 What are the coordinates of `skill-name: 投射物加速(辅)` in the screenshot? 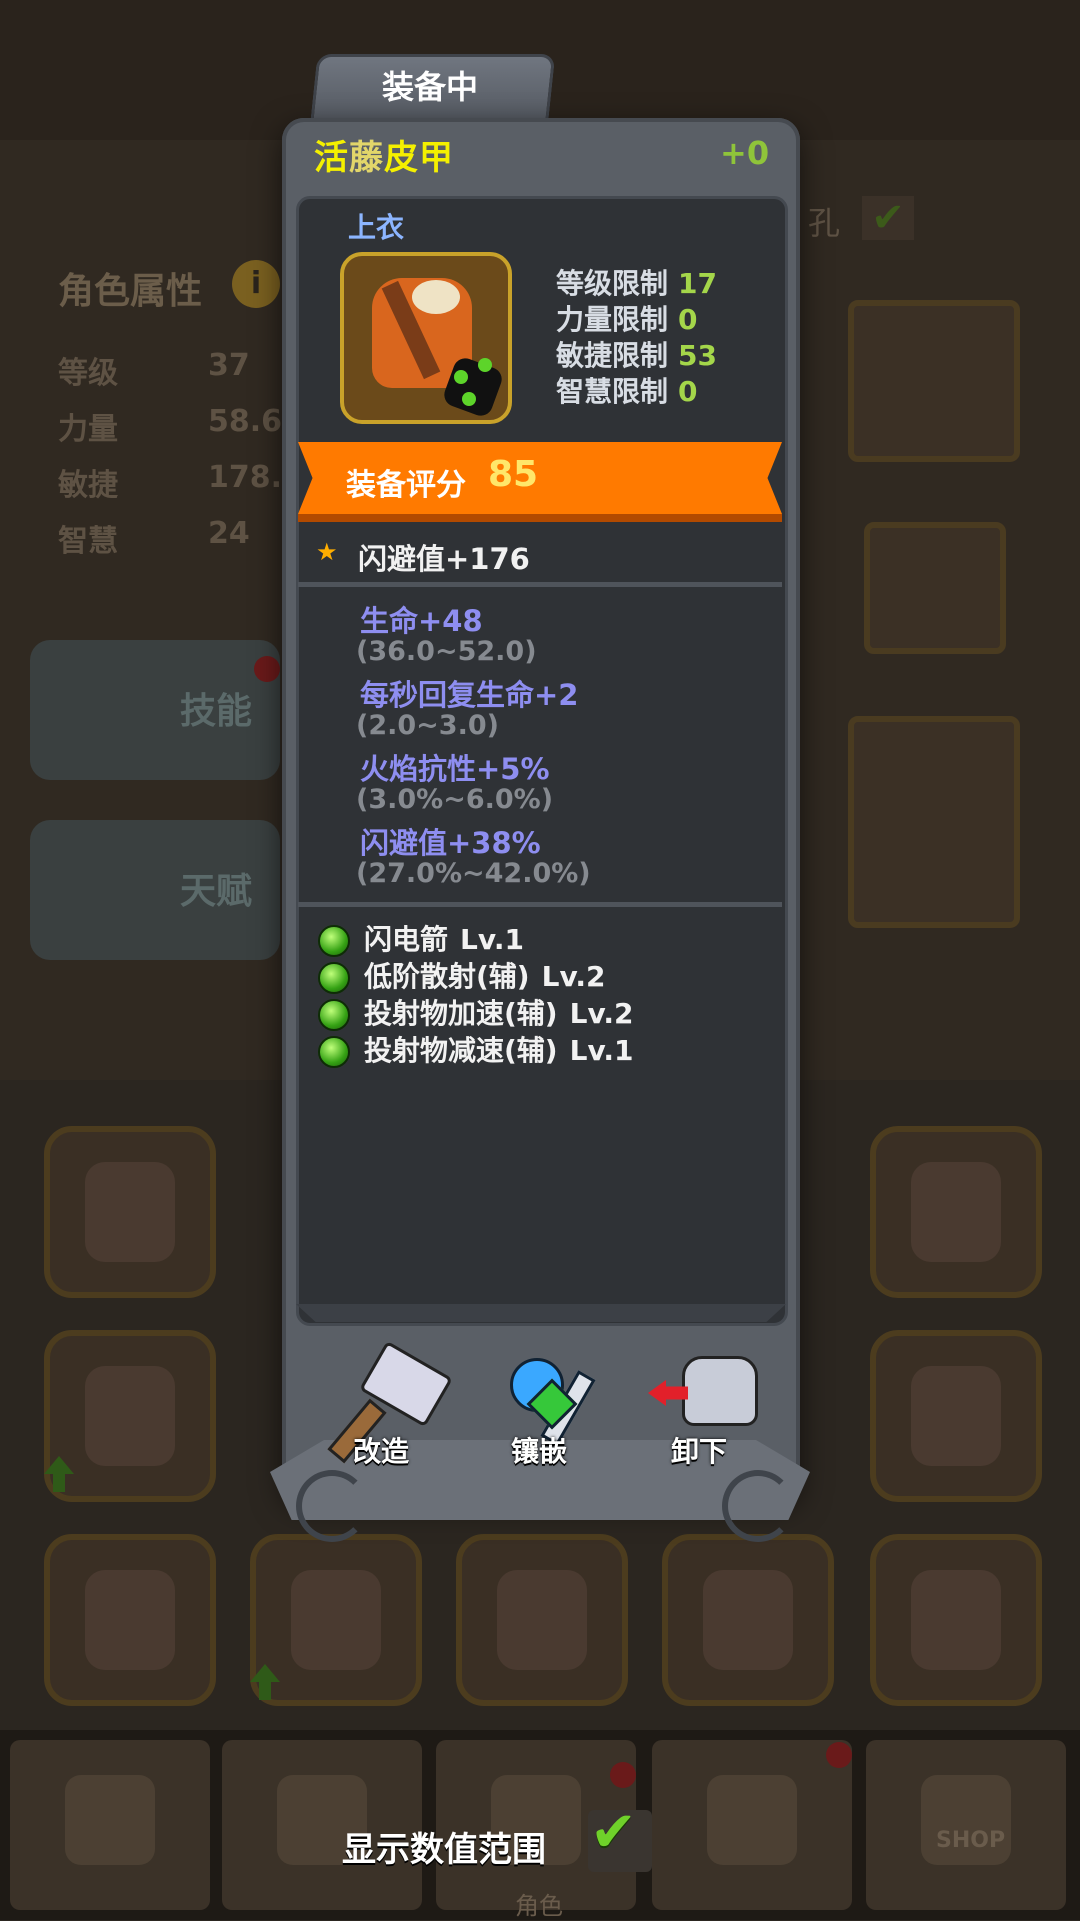 It's located at (461, 1013).